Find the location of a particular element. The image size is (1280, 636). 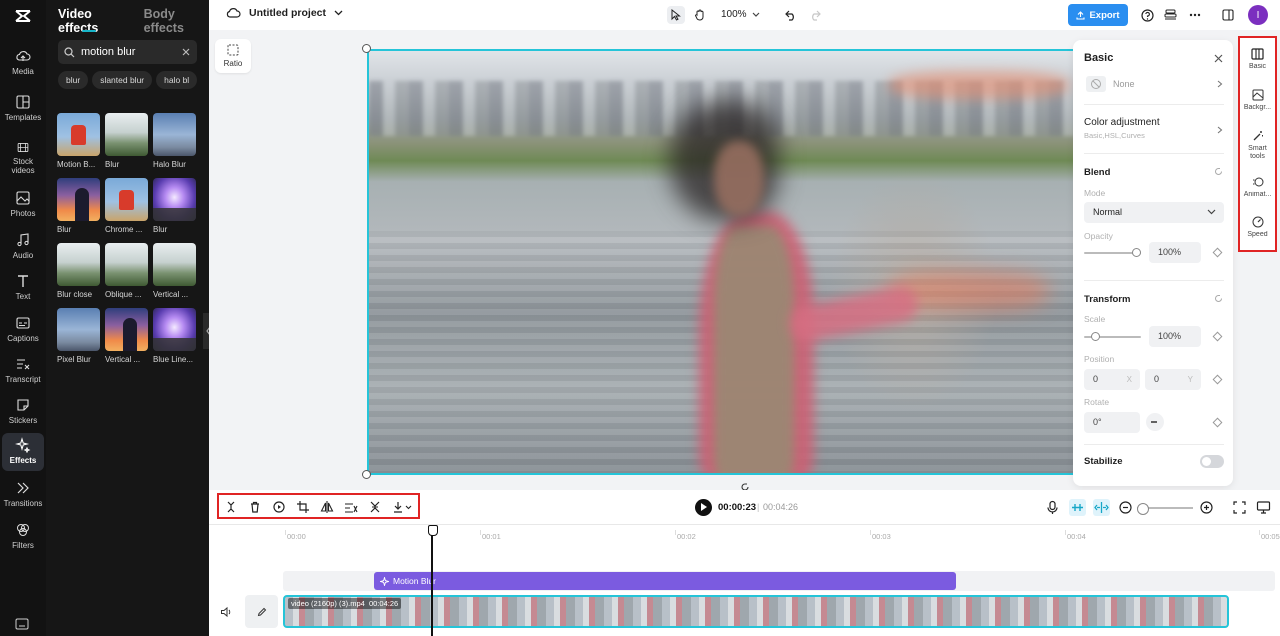

opacity-input: 100% is located at coordinates (1175, 252).